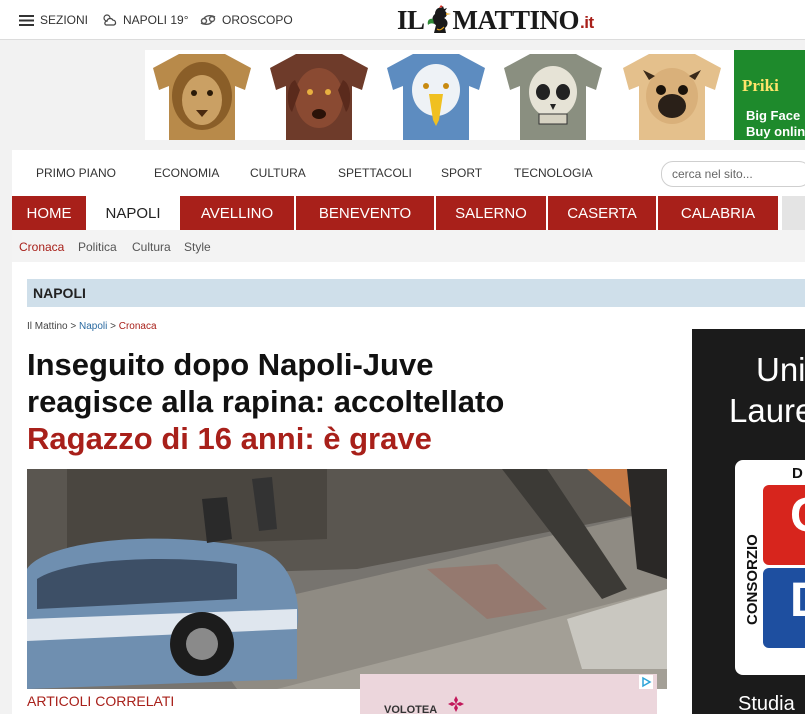 Image resolution: width=805 pixels, height=714 pixels. I want to click on site-logo: IL MATTINO .it, so click(495, 20).